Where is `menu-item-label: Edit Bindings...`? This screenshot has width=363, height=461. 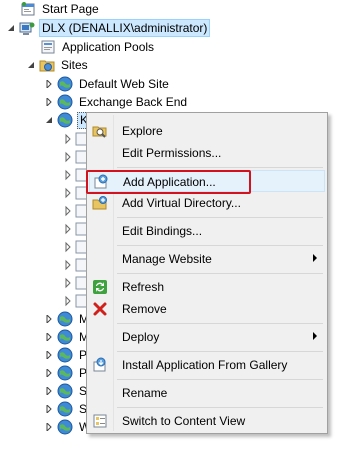 menu-item-label: Edit Bindings... is located at coordinates (162, 231).